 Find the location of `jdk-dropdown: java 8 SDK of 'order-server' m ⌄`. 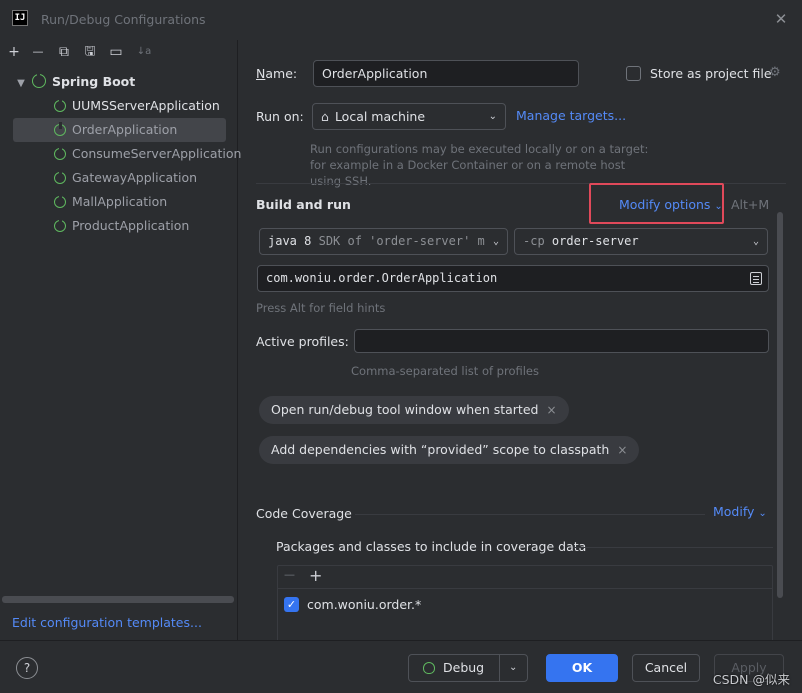

jdk-dropdown: java 8 SDK of 'order-server' m ⌄ is located at coordinates (383, 241).